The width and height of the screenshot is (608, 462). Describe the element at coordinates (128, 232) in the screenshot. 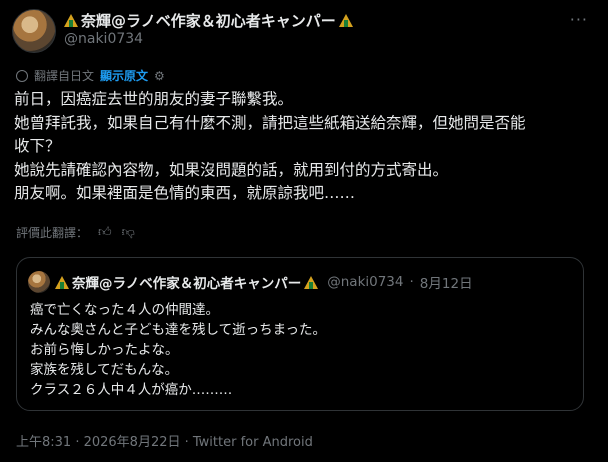

I see `thumbs-down-icon: 👎︎` at that location.